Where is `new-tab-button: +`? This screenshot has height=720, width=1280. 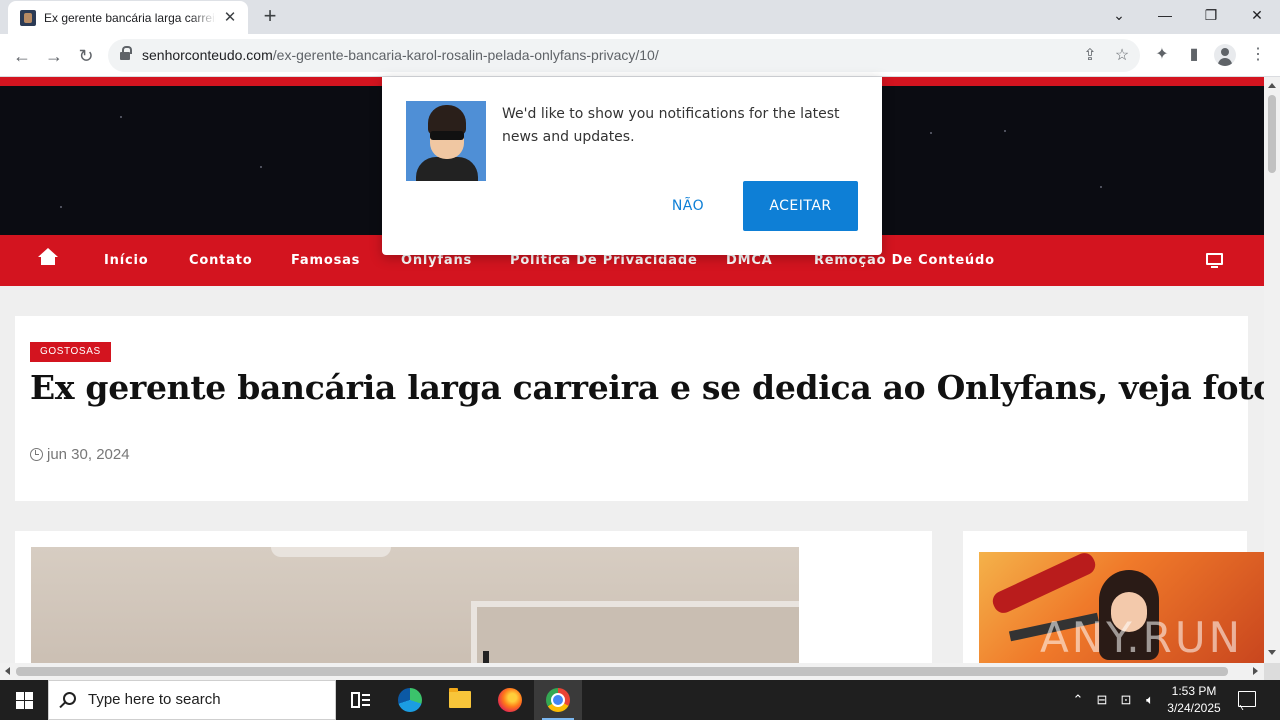
new-tab-button: + is located at coordinates (270, 16).